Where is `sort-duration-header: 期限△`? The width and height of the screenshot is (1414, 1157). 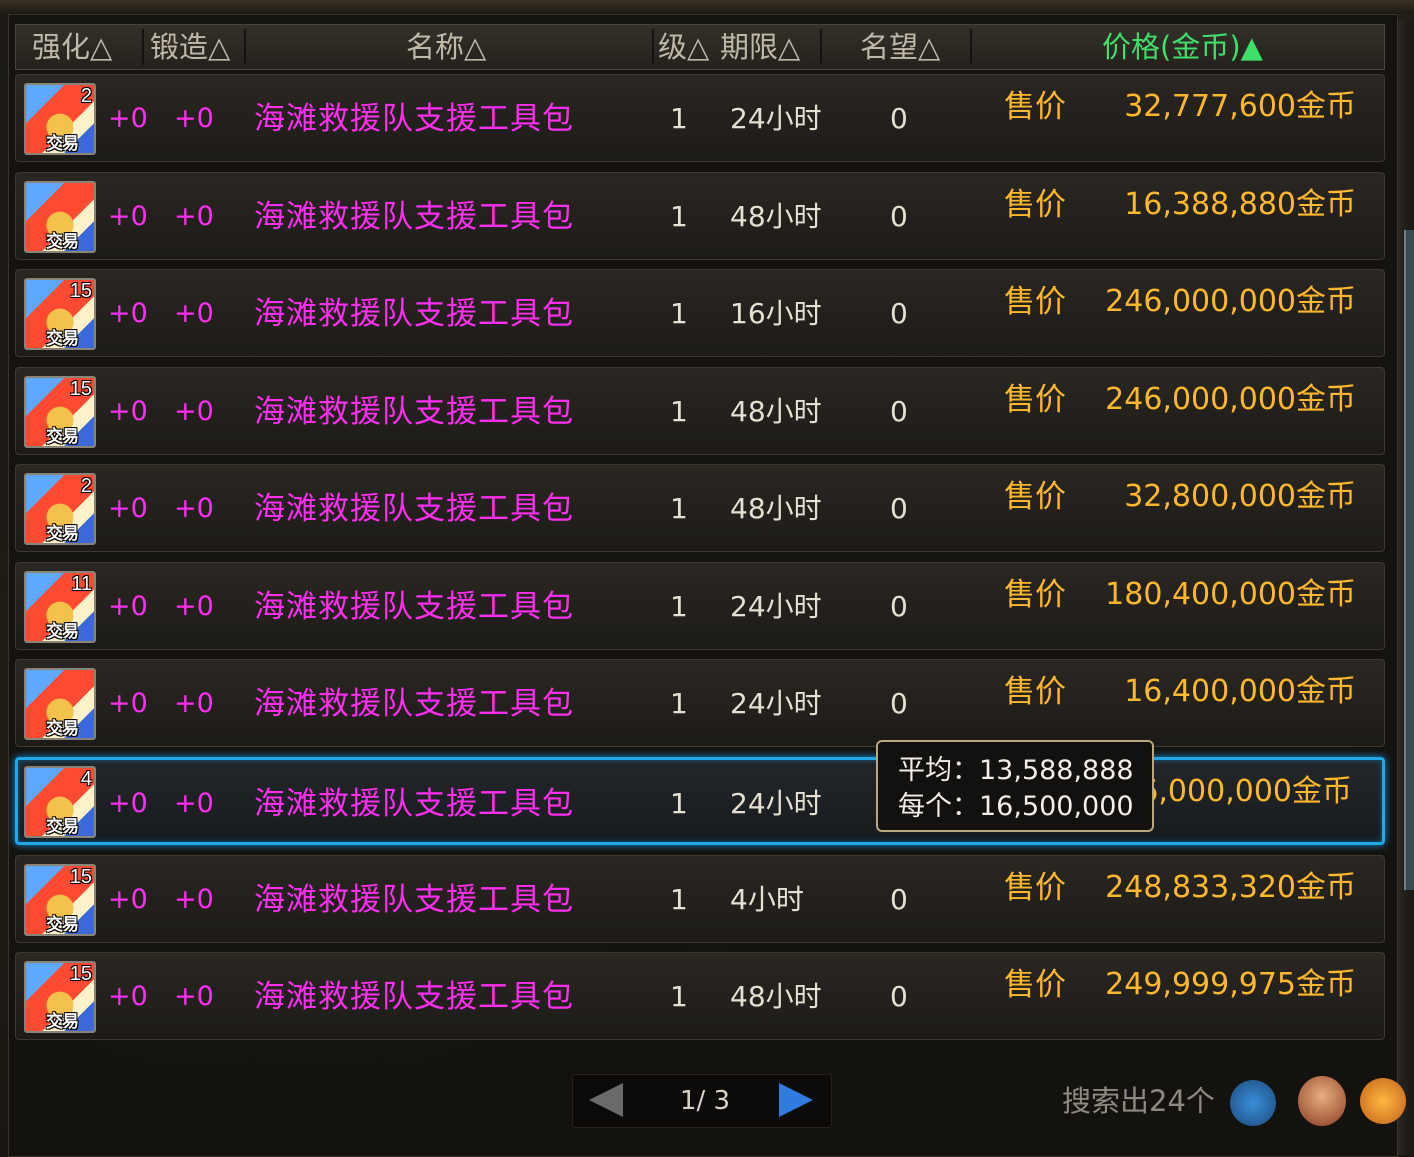
sort-duration-header: 期限△ is located at coordinates (760, 47).